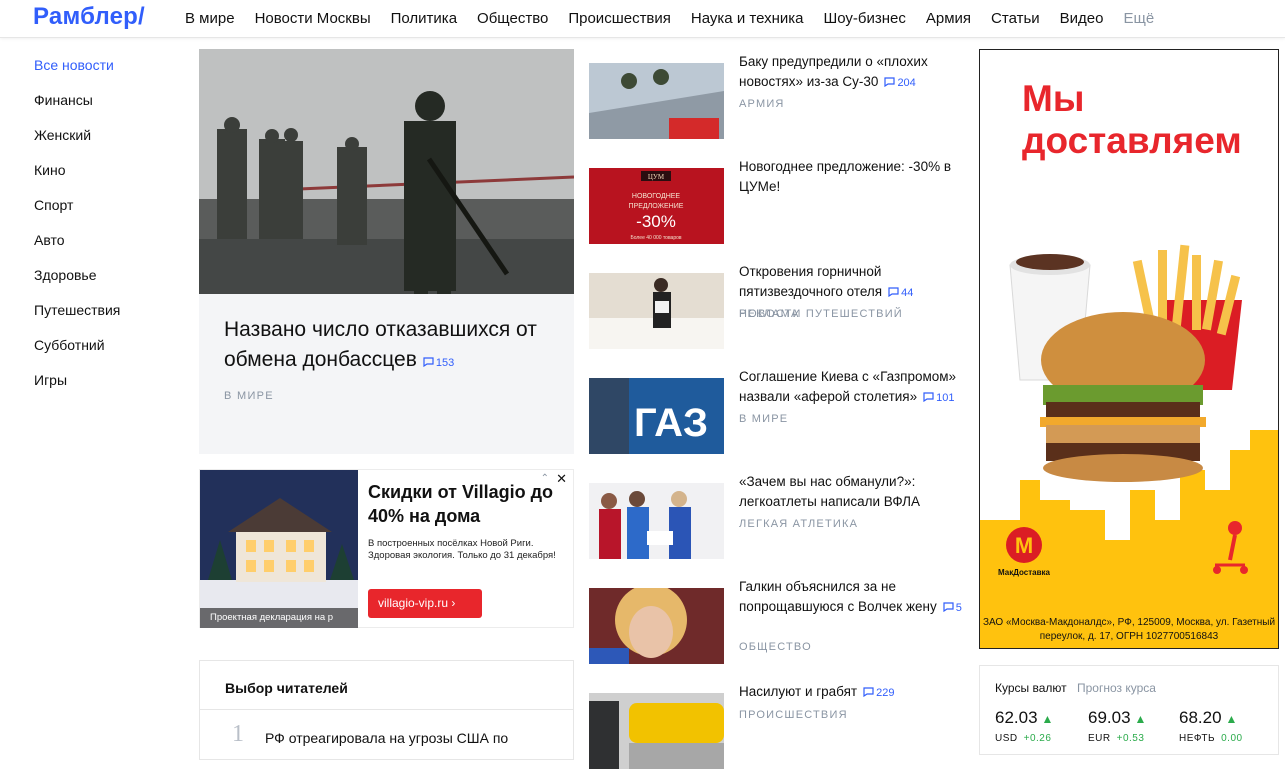  I want to click on villagio-ad-image: Проектная декларация на p, so click(279, 549).